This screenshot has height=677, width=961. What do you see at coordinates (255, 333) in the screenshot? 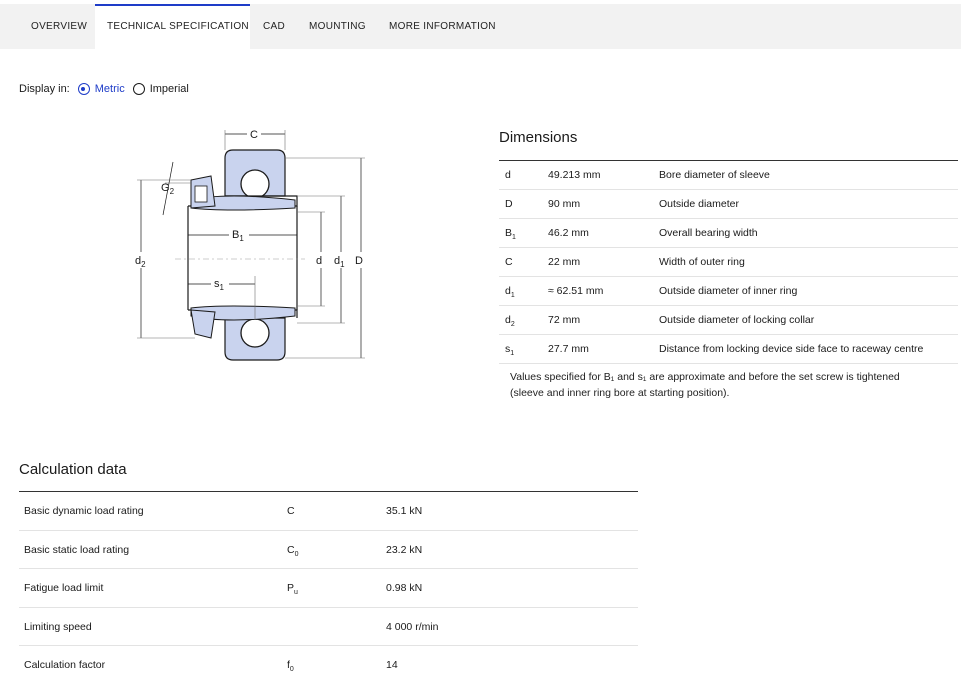
I see `ball-bottom` at bounding box center [255, 333].